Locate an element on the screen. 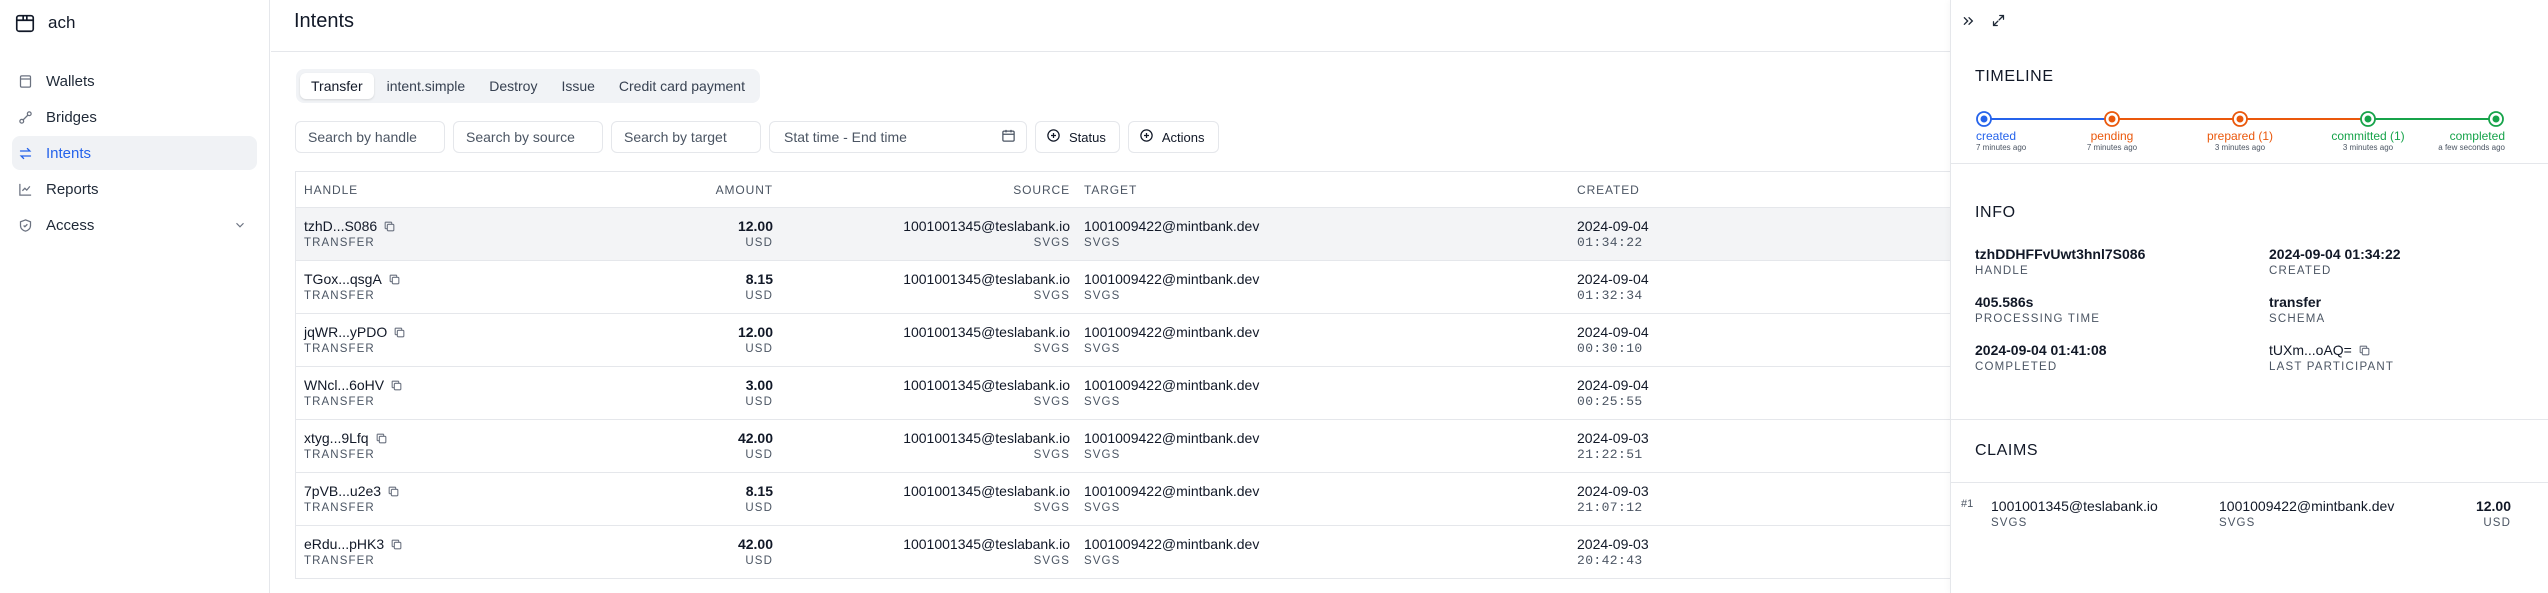 This screenshot has height=593, width=2548. sidebar-item-label: Bridges is located at coordinates (71, 117).